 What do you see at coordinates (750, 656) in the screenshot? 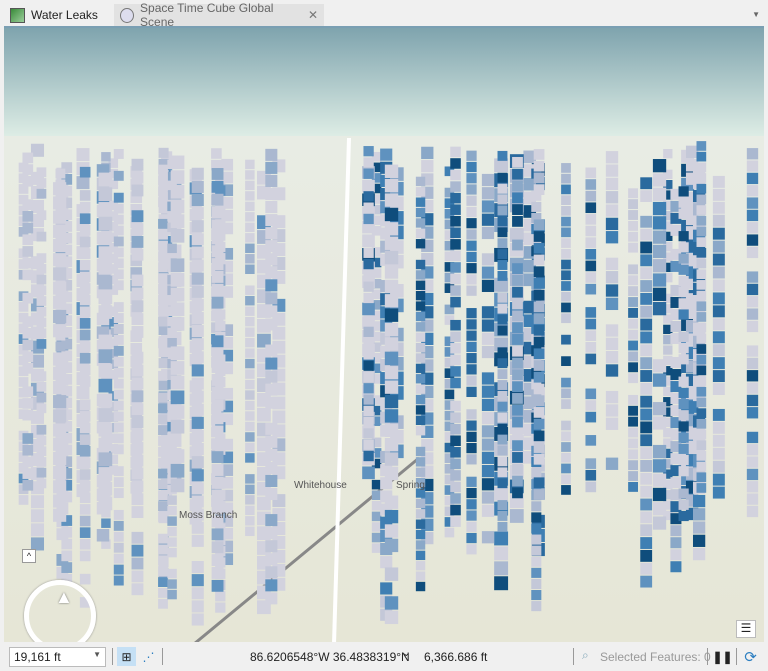
I see `refresh-button: ⟳` at bounding box center [750, 656].